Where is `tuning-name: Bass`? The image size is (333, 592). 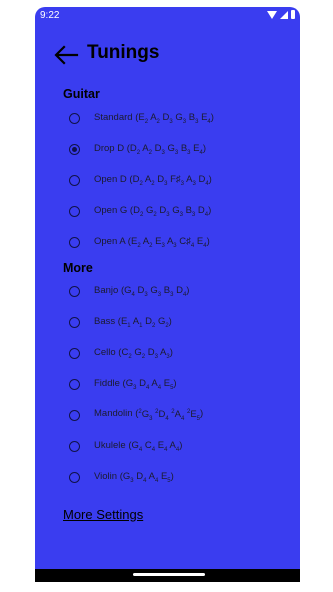 tuning-name: Bass is located at coordinates (105, 321).